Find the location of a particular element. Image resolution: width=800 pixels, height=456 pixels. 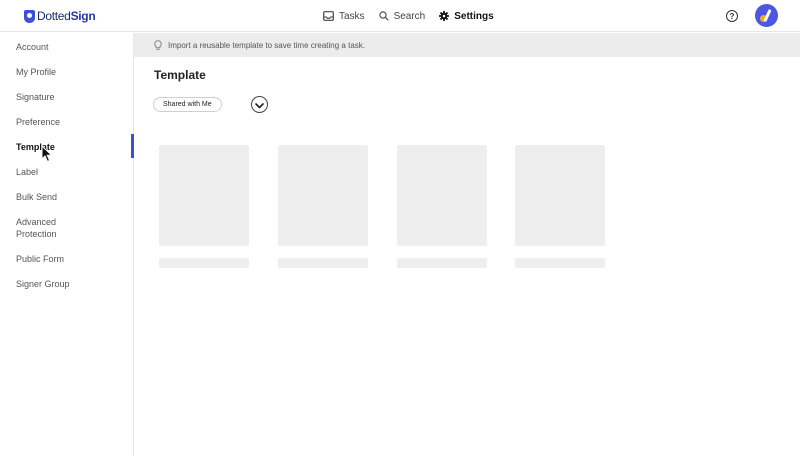

sidebar-item-advanced-protection: Advanced Protection is located at coordinates (46, 228).